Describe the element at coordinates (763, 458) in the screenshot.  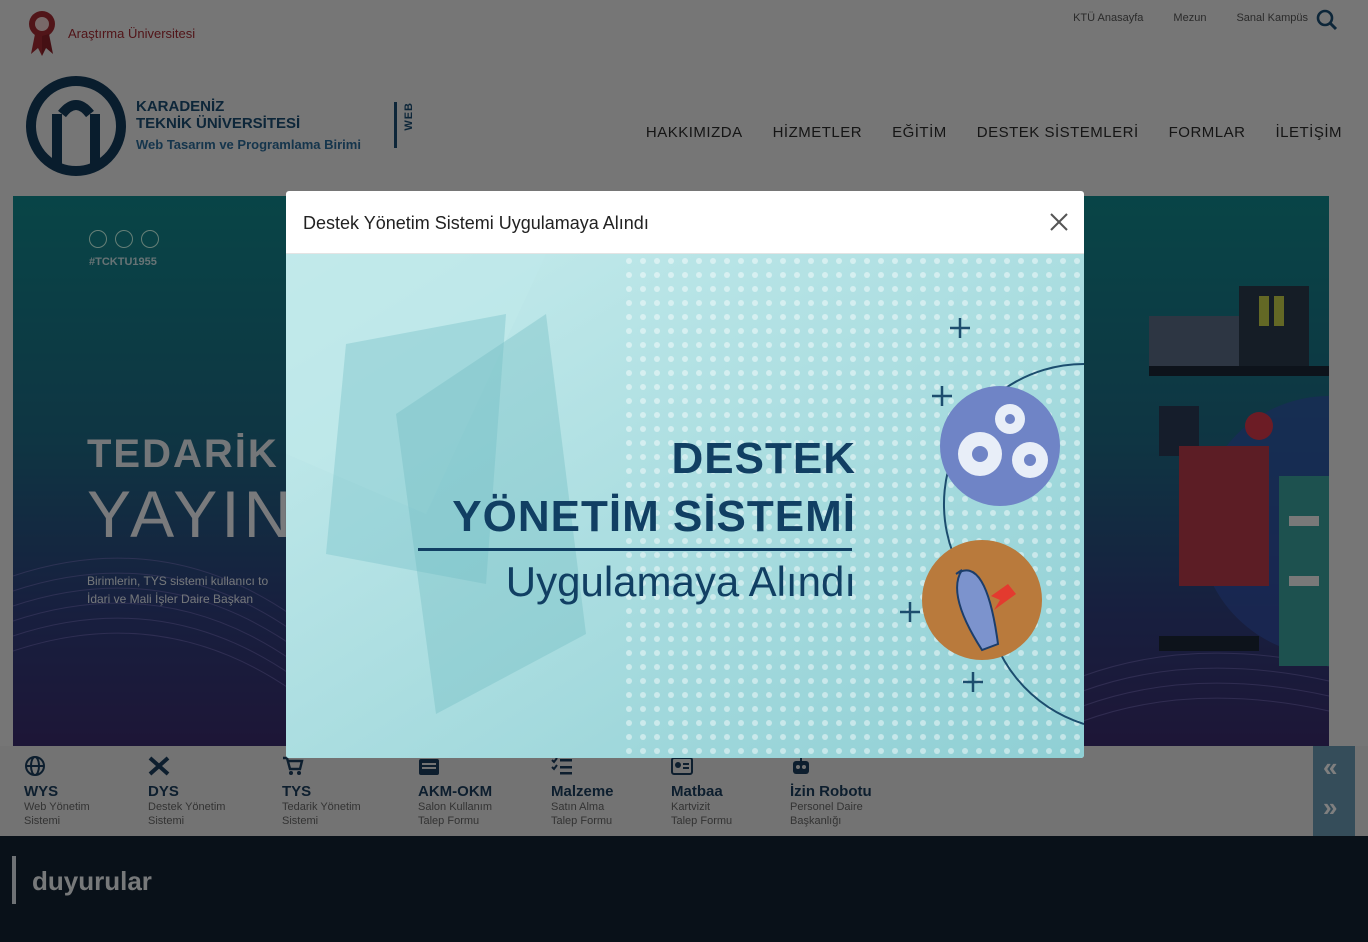
I see `banner-line-1: DESTEK` at that location.